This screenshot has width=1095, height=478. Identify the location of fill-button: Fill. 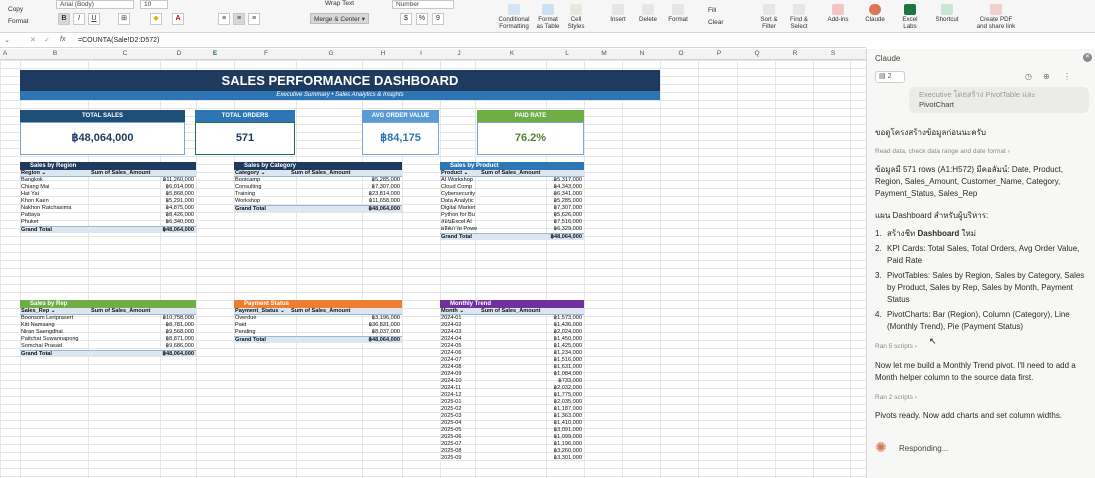
(712, 10).